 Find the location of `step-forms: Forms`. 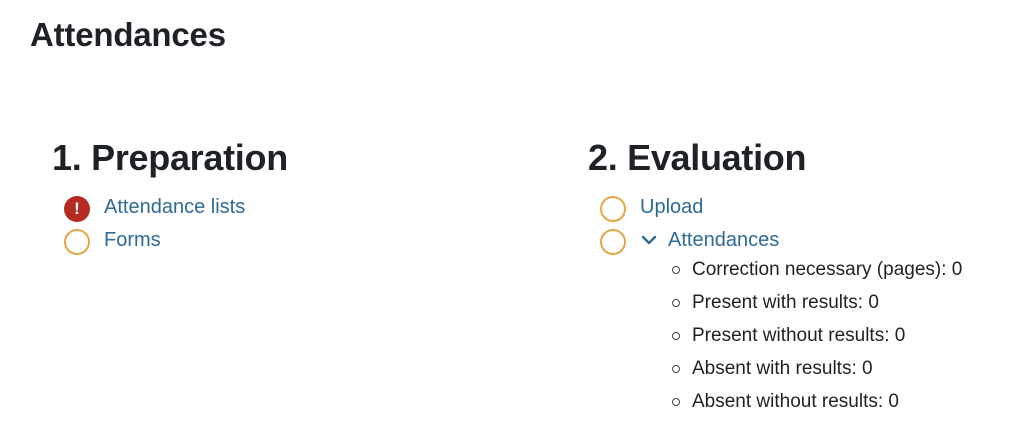

step-forms: Forms is located at coordinates (176, 245).